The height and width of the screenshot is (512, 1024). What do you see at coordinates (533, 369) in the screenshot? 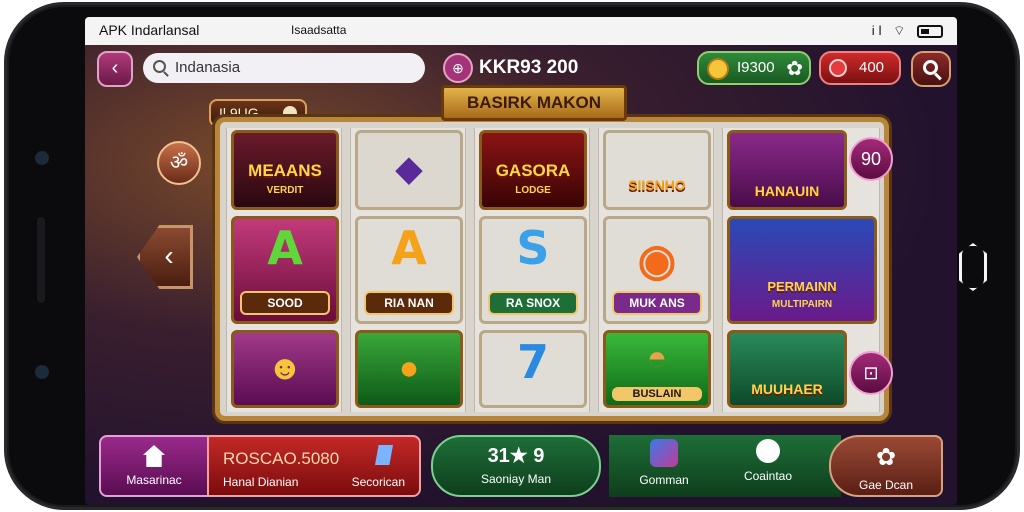
I see `tile-letter: 7` at bounding box center [533, 369].